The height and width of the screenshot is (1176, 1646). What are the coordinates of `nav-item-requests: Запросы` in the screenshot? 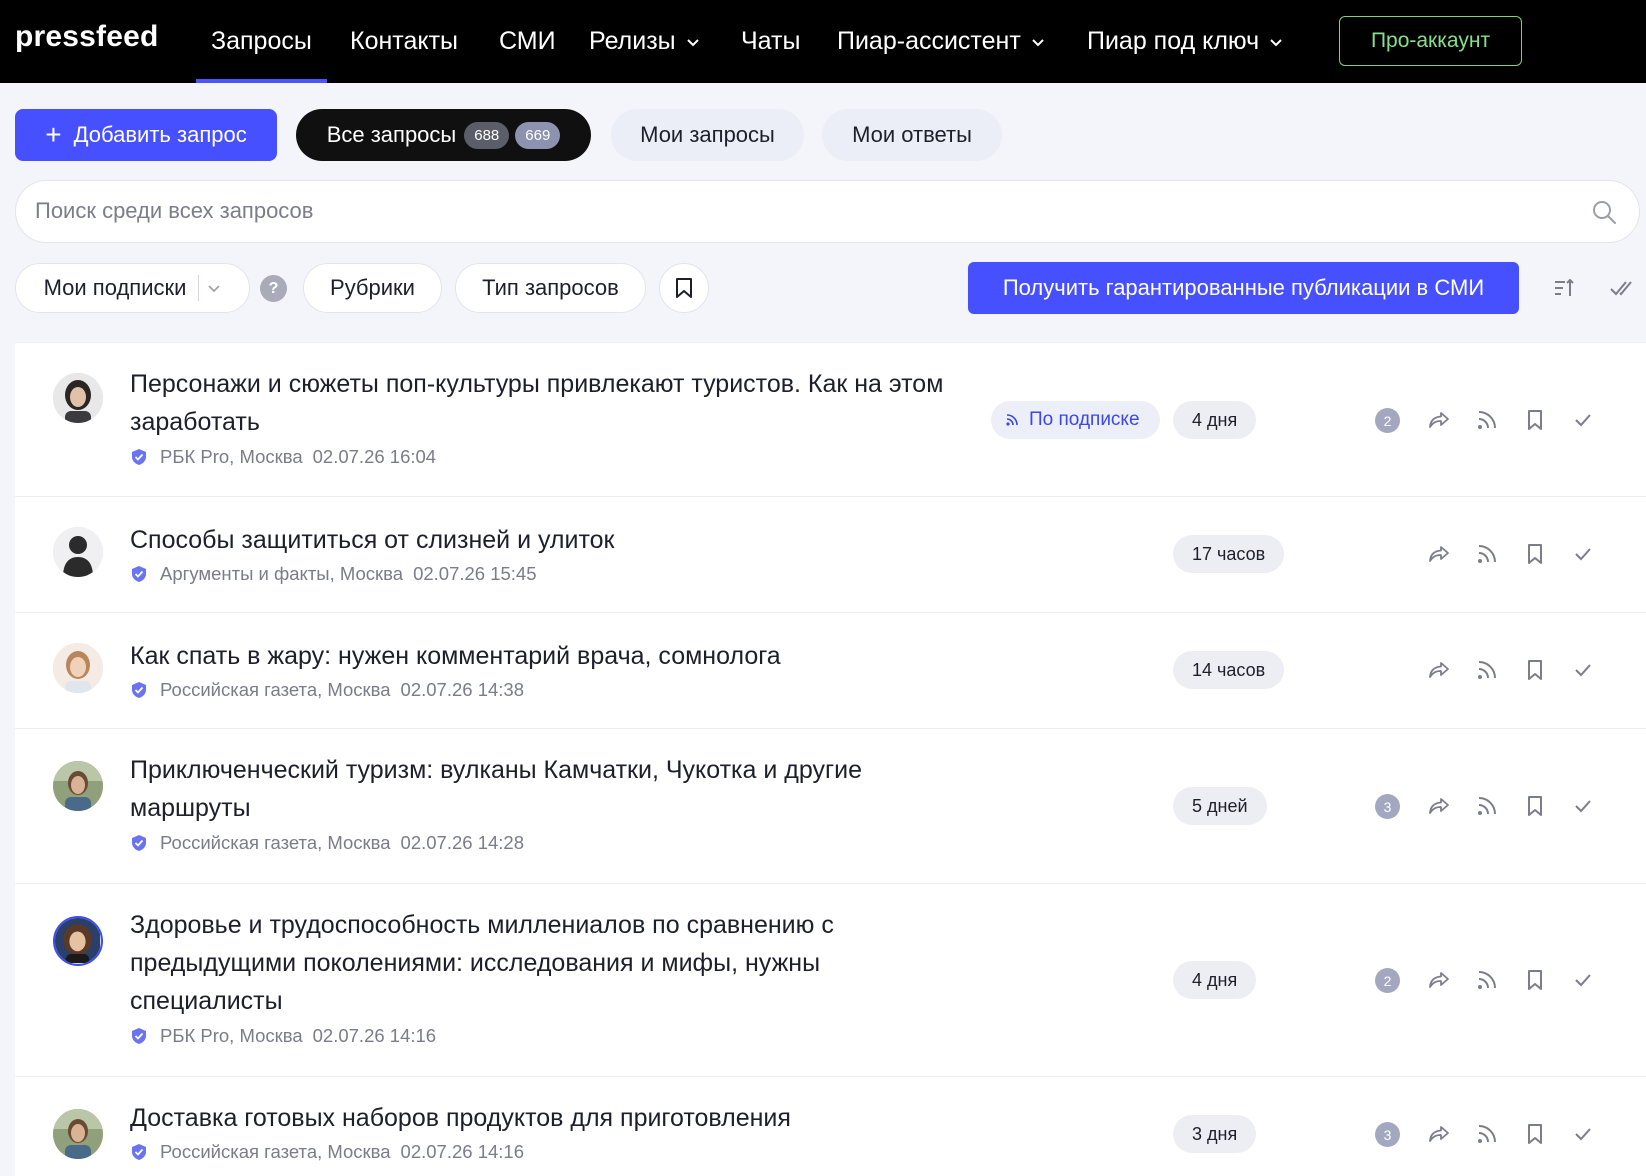 It's located at (261, 41).